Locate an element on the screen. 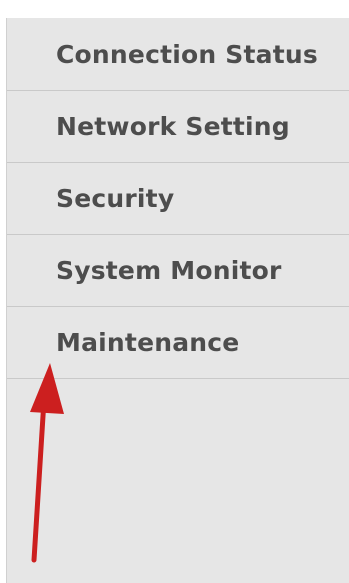 This screenshot has width=349, height=583. sidebar-item-label: Maintenance is located at coordinates (148, 342).